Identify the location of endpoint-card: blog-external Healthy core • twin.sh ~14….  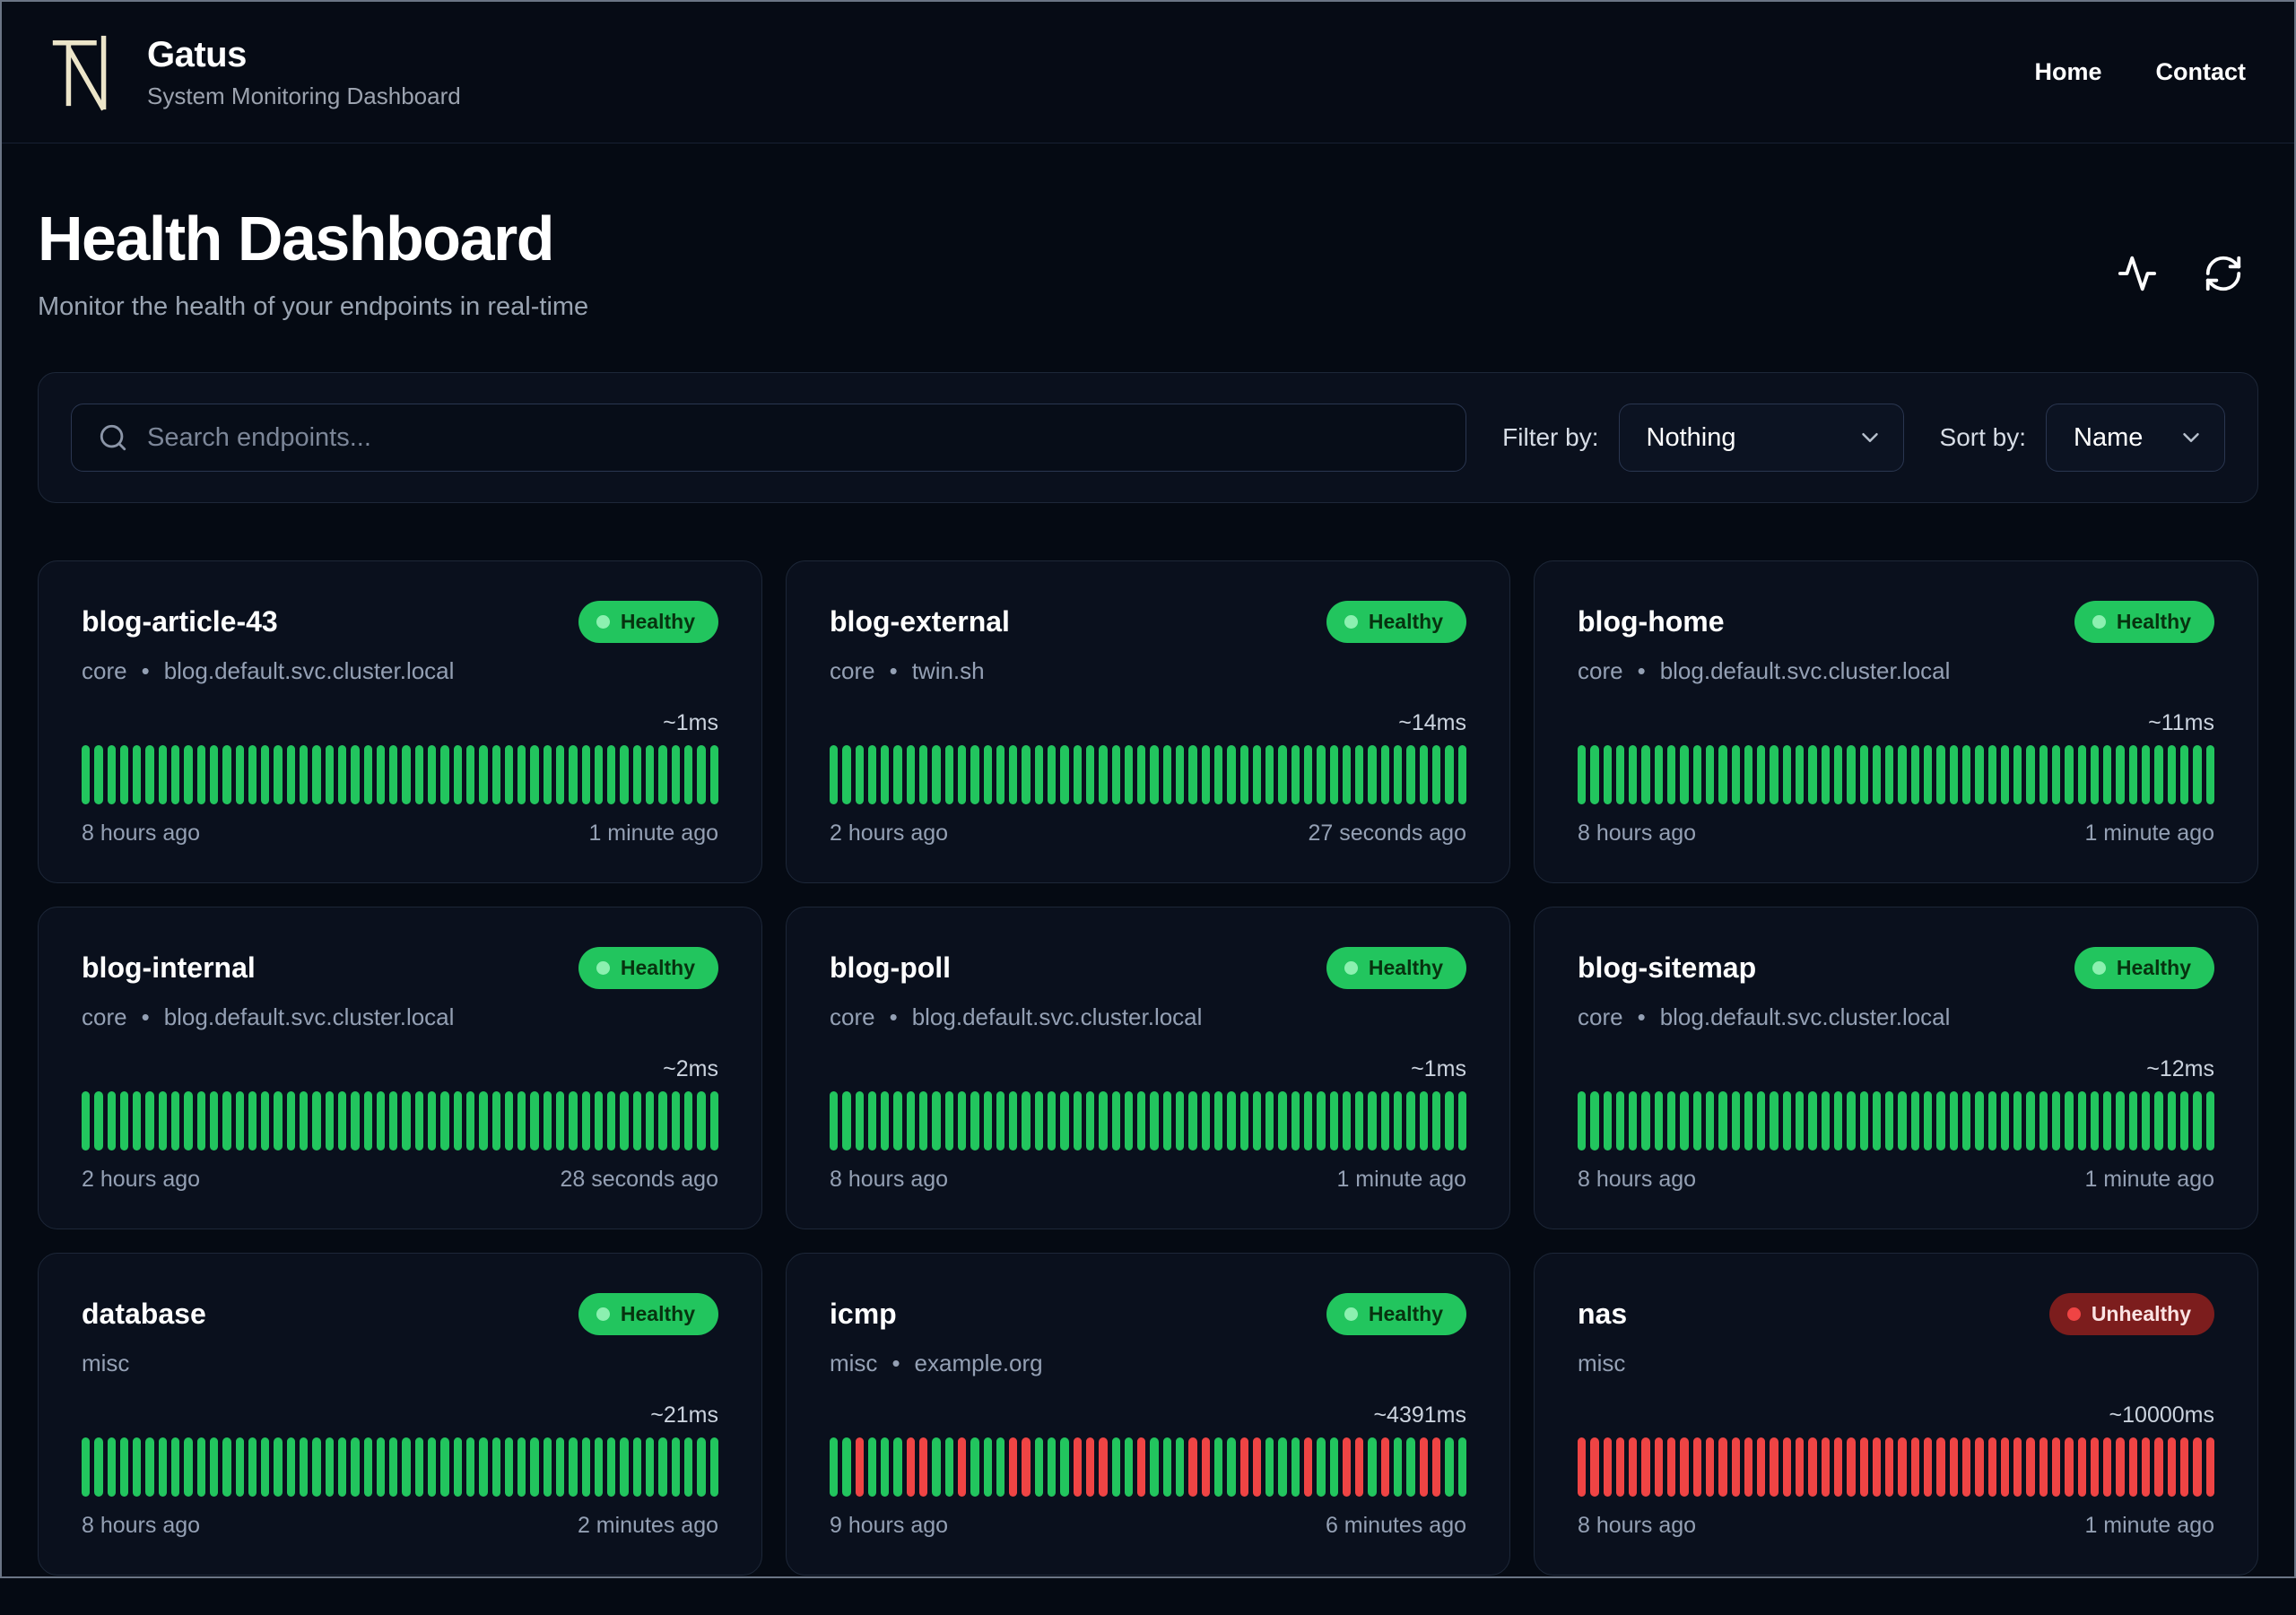
(1148, 721).